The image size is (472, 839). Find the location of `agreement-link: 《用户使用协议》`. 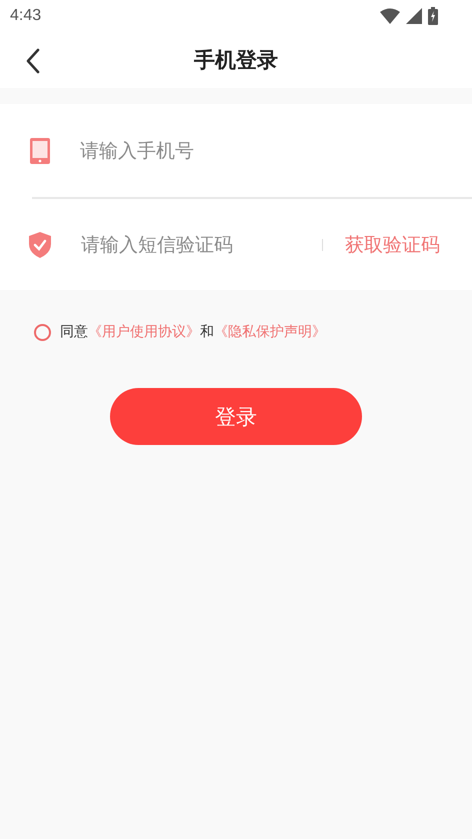

agreement-link: 《用户使用协议》 is located at coordinates (144, 332).